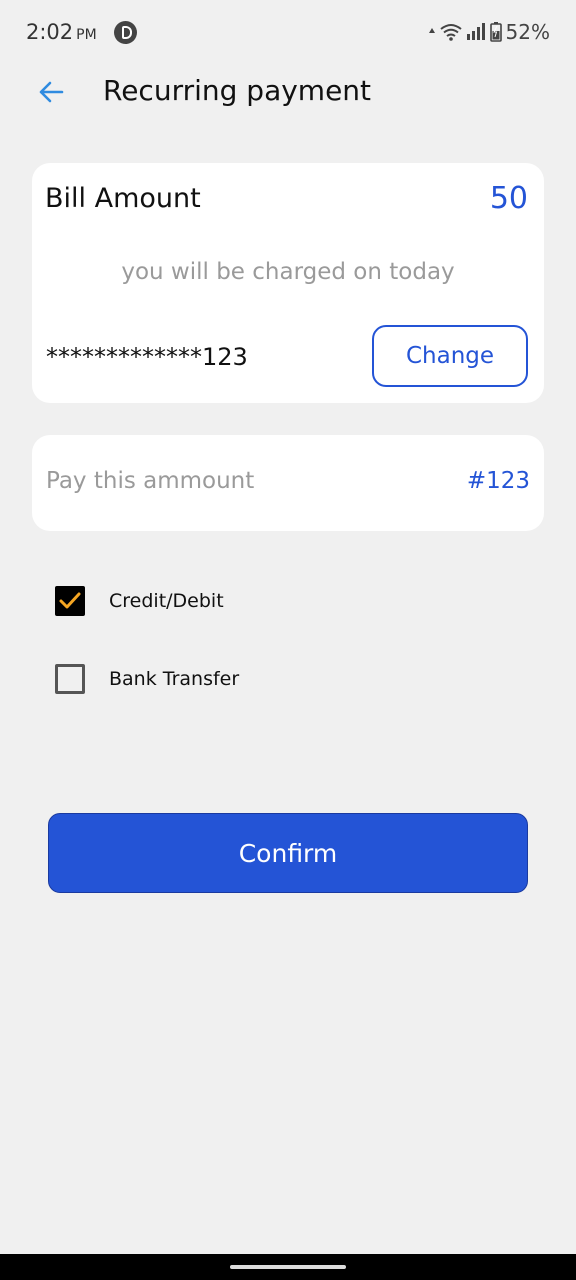 This screenshot has width=576, height=1280. Describe the element at coordinates (174, 679) in the screenshot. I see `bank-transfer-label: Bank Transfer` at that location.